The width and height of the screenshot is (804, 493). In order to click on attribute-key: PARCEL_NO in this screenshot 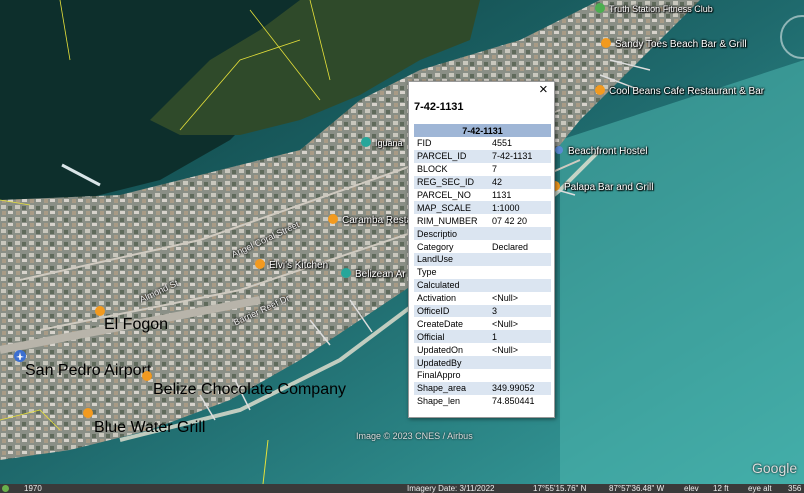, I will do `click(444, 195)`.